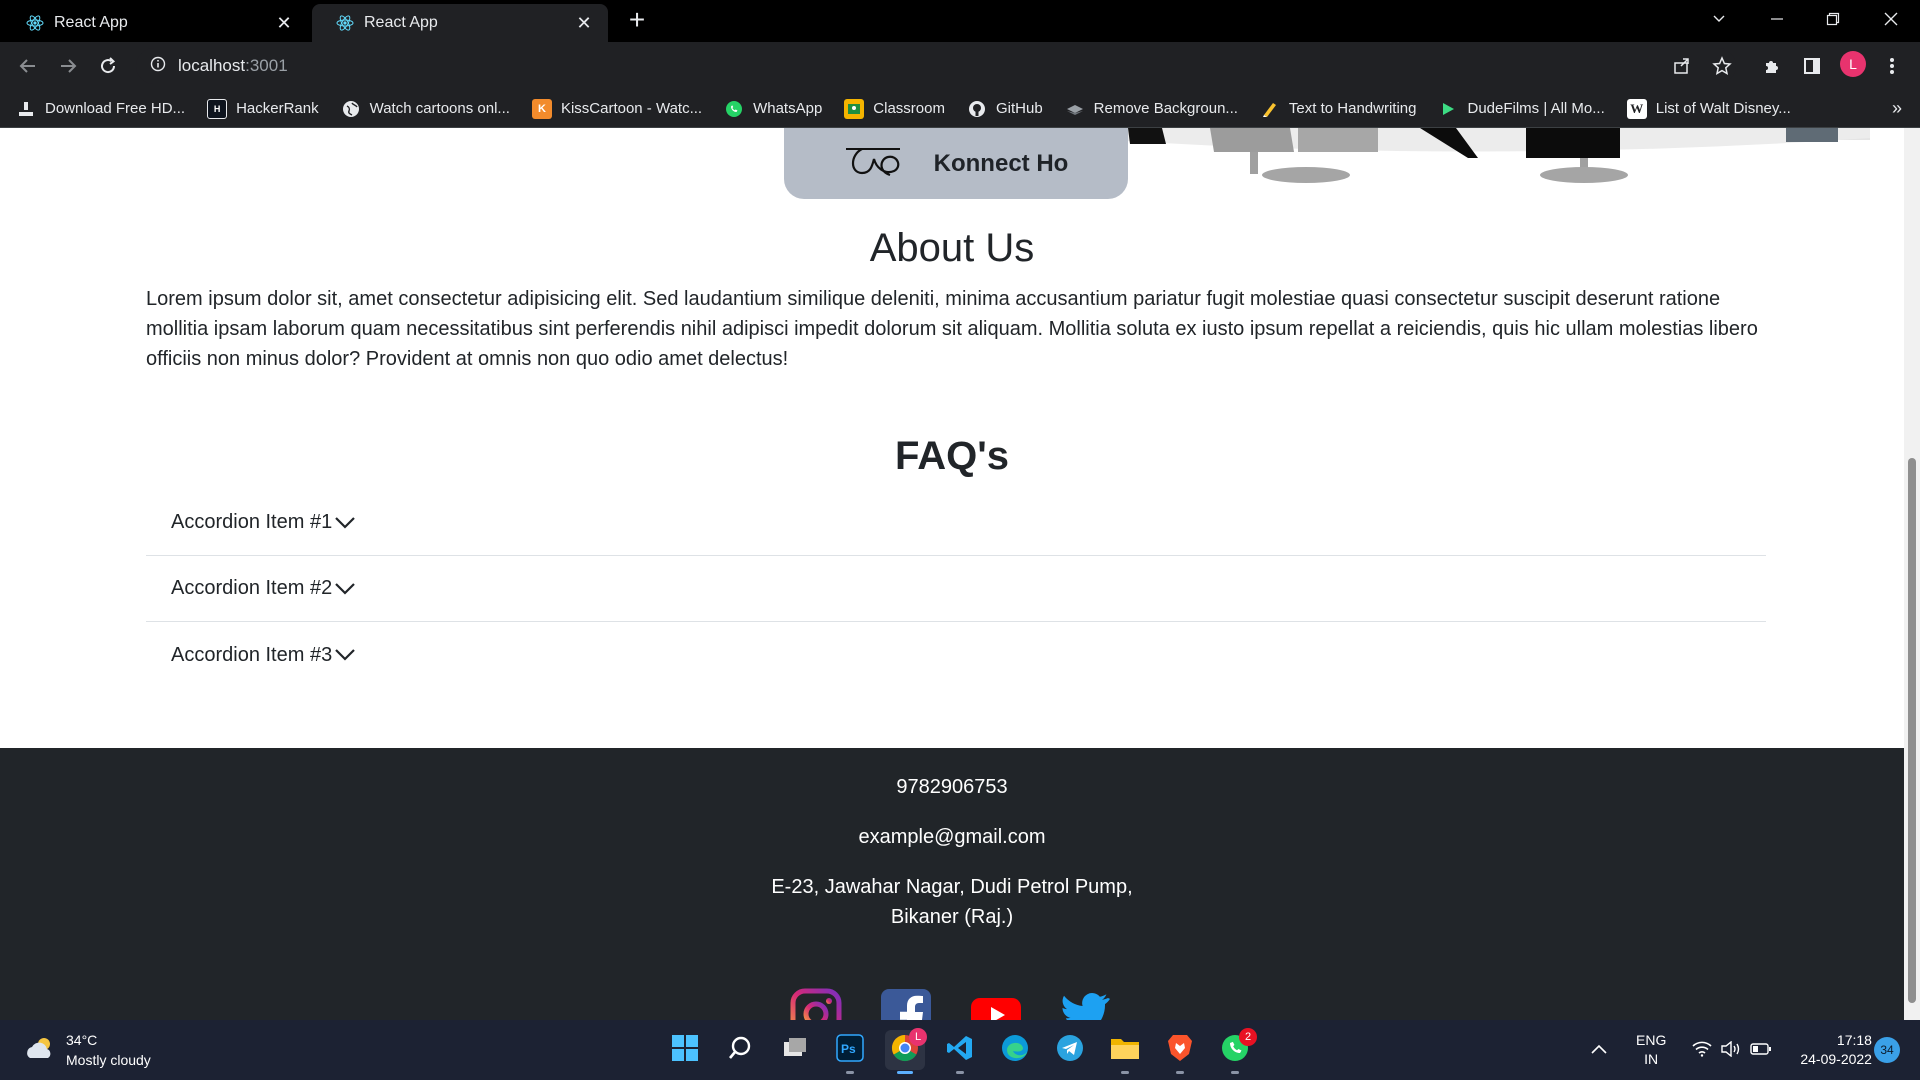  What do you see at coordinates (26, 108) in the screenshot?
I see `download-icon` at bounding box center [26, 108].